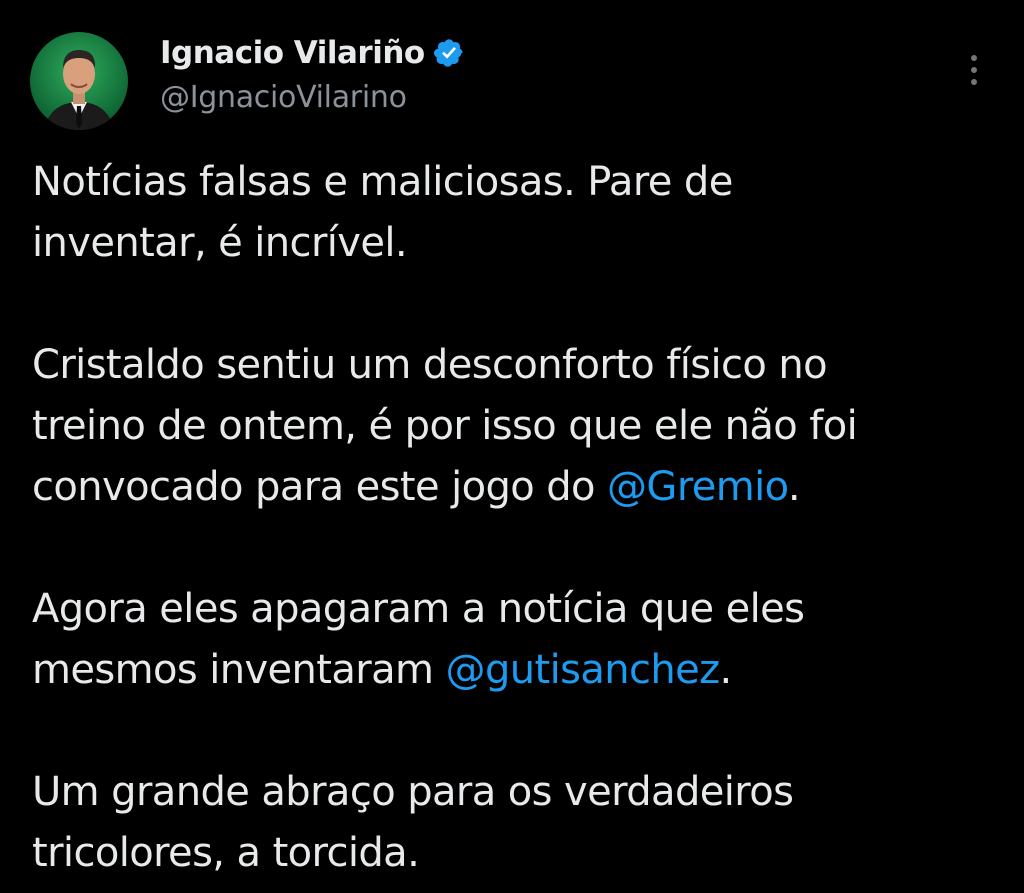  I want to click on name-row: Ignacio Vilariño, so click(312, 53).